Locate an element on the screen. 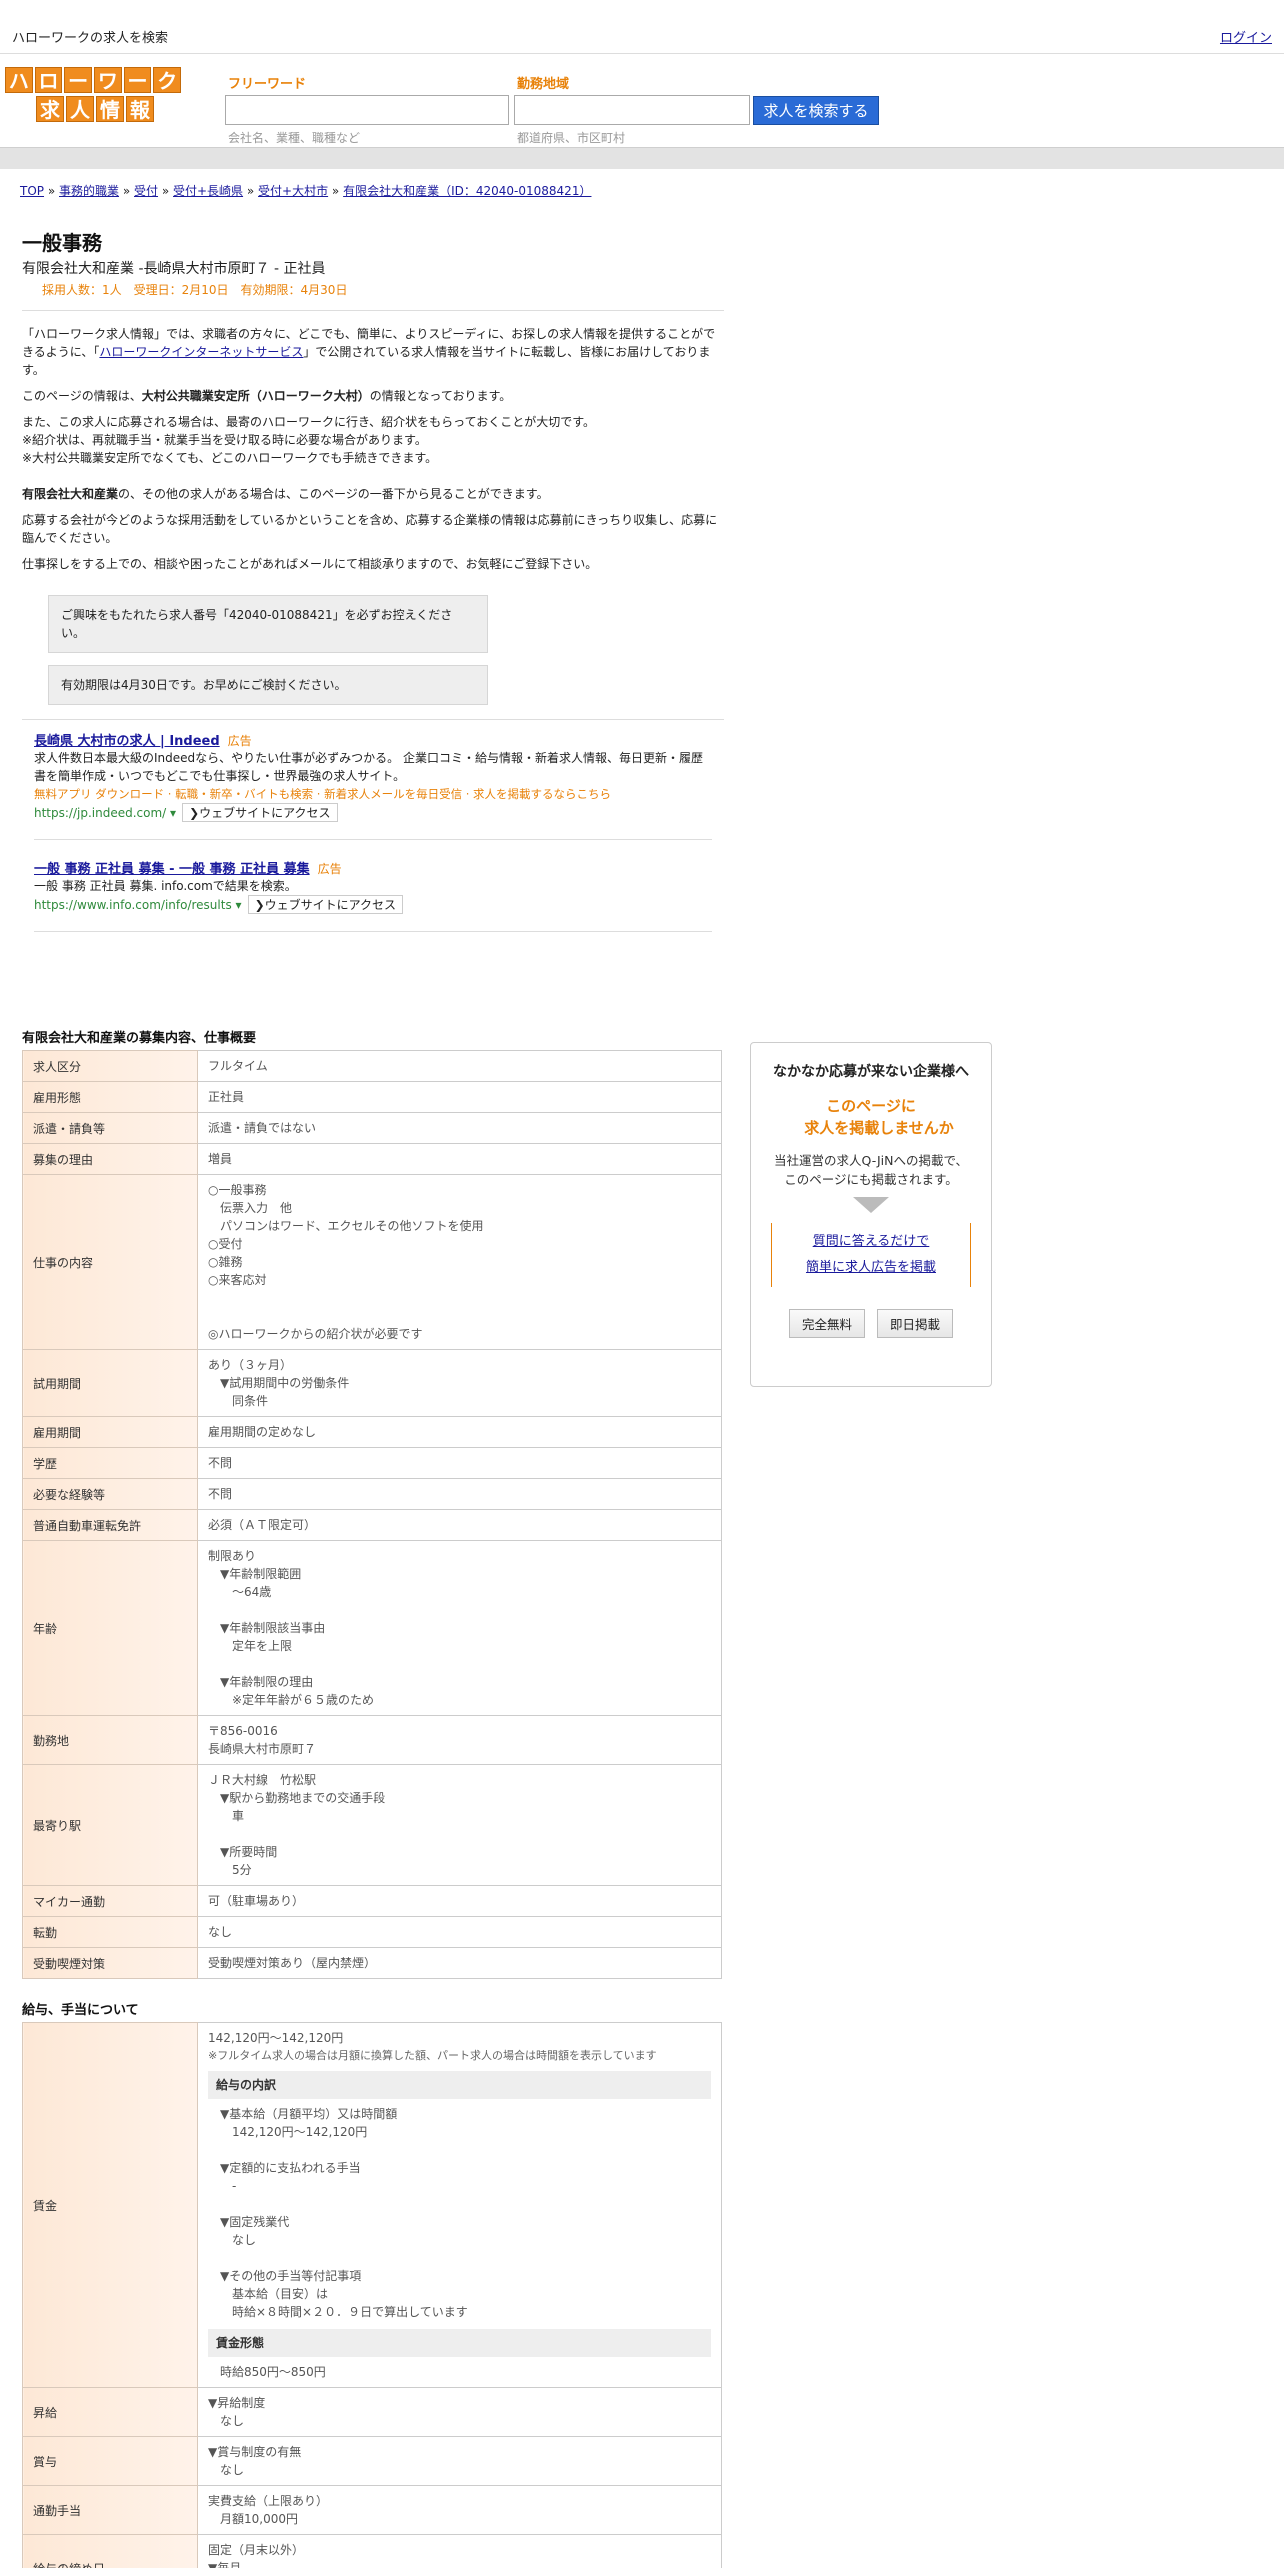 This screenshot has width=1284, height=2568. breadcrumb-city: 受付+大村市 is located at coordinates (293, 191).